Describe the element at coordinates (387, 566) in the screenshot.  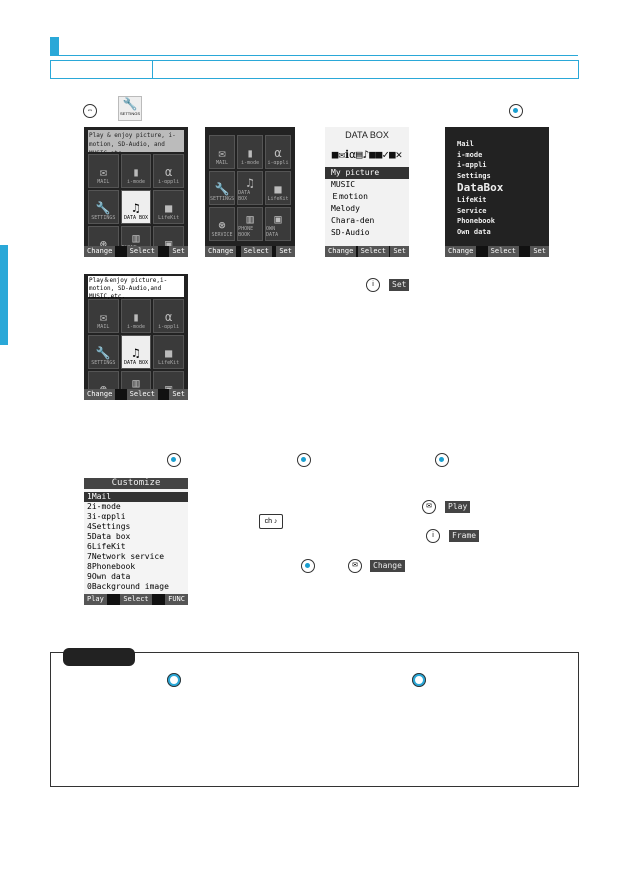
I see `change-softkey: Change` at that location.